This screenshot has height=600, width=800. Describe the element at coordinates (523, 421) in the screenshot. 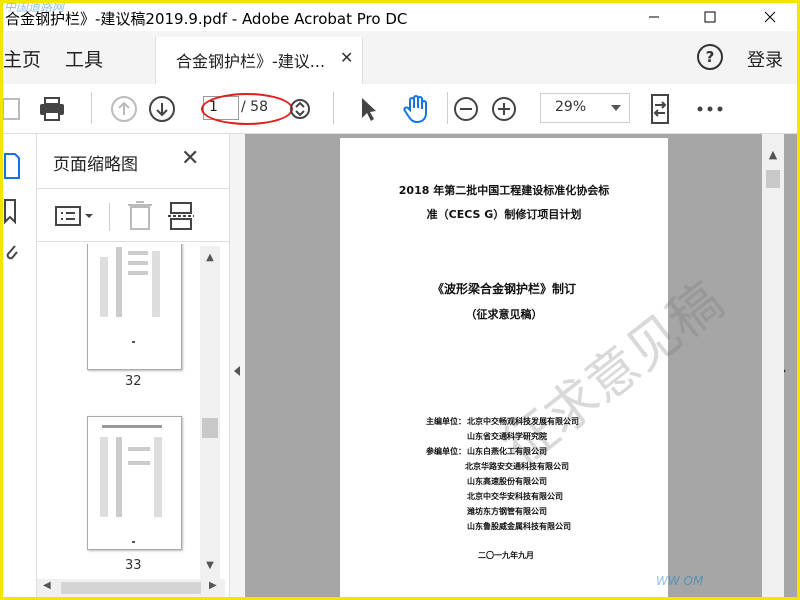

I see `chief-editor-org: 北京中交畅观科技发展有限公司` at that location.